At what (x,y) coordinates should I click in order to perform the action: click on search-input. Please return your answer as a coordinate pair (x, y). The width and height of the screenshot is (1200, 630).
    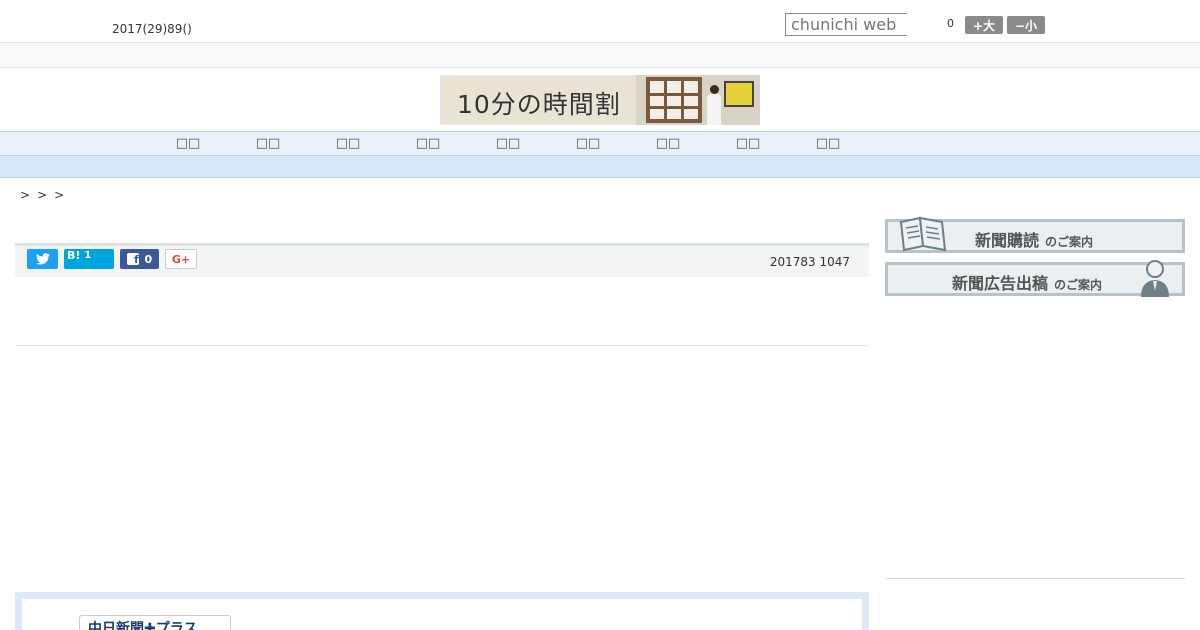
    Looking at the image, I should click on (846, 24).